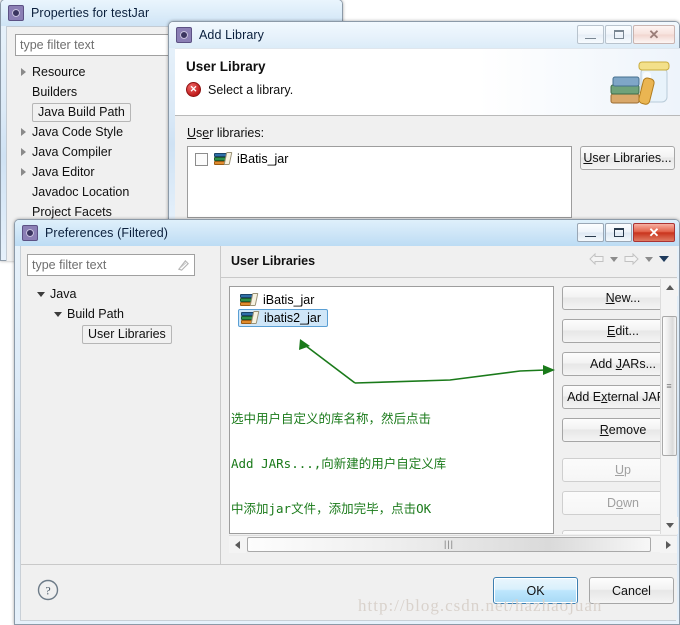 This screenshot has height=625, width=680. Describe the element at coordinates (232, 35) in the screenshot. I see `add-library-window-title: Add Library` at that location.